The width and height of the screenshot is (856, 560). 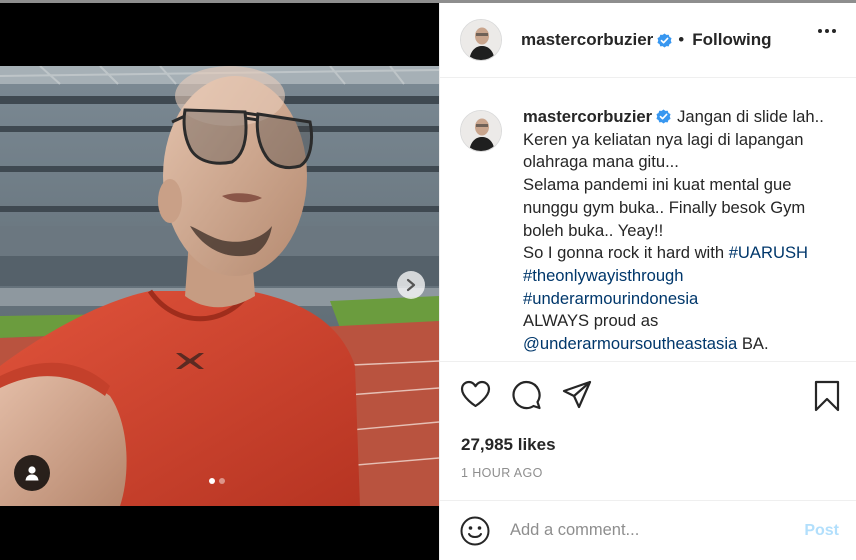 What do you see at coordinates (481, 131) in the screenshot?
I see `caption-avatar` at bounding box center [481, 131].